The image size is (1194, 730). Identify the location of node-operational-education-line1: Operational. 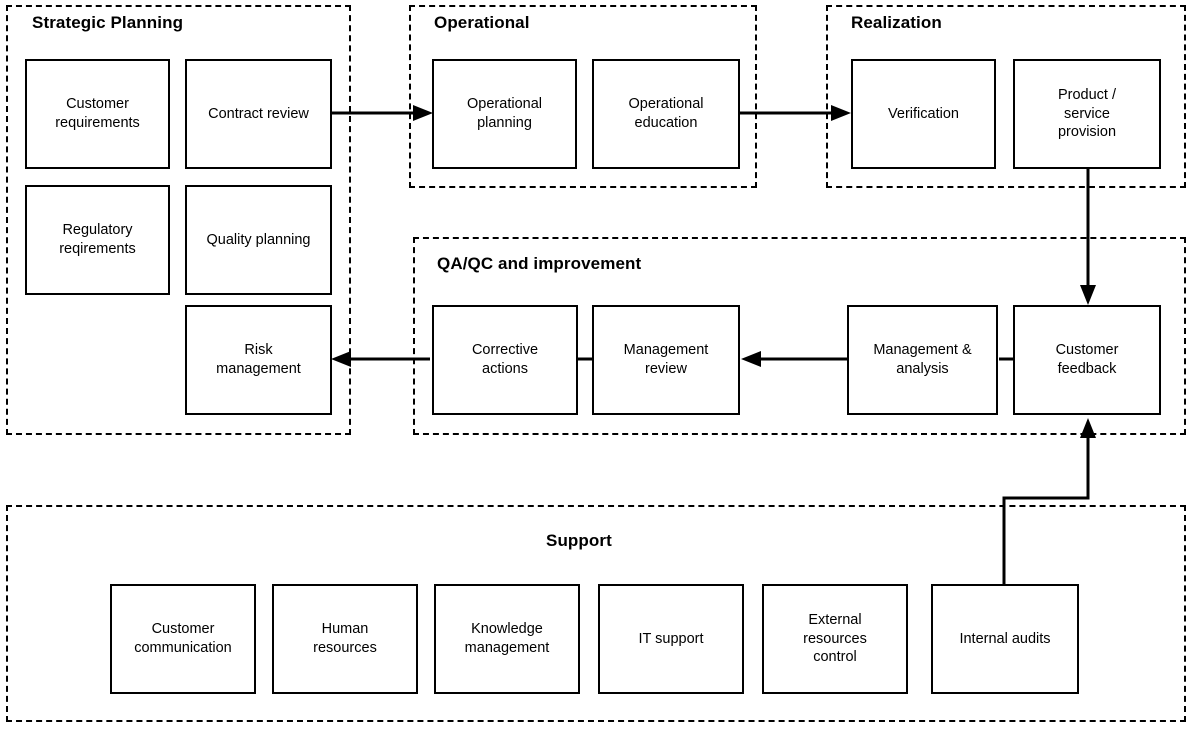
(666, 104).